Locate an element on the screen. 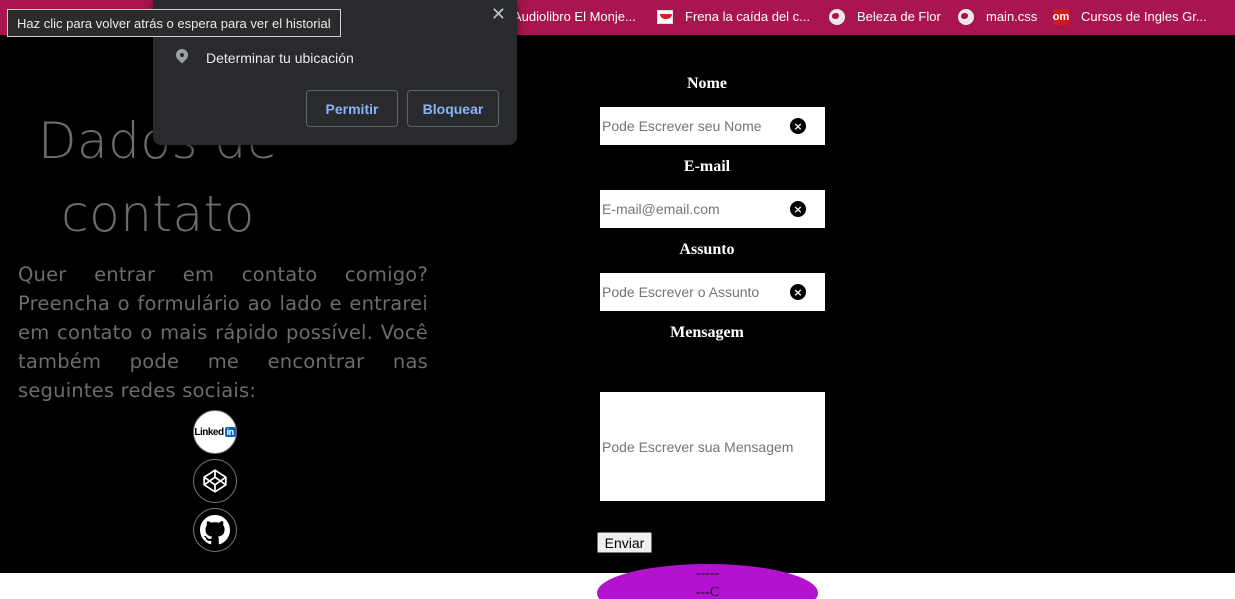 The width and height of the screenshot is (1235, 599). social-links: Linked in is located at coordinates (215, 483).